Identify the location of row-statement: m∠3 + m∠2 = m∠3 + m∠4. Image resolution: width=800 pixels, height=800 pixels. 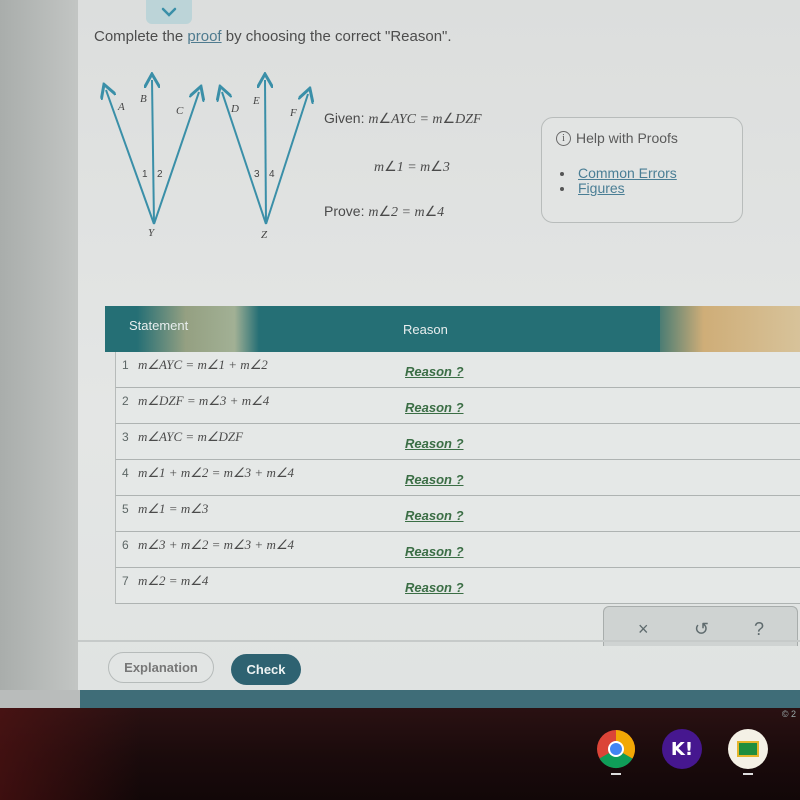
(216, 544).